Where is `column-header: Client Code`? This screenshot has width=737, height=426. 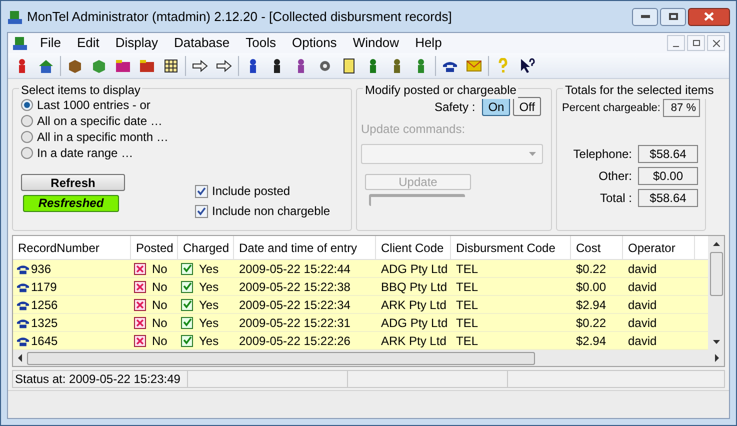 column-header: Client Code is located at coordinates (413, 247).